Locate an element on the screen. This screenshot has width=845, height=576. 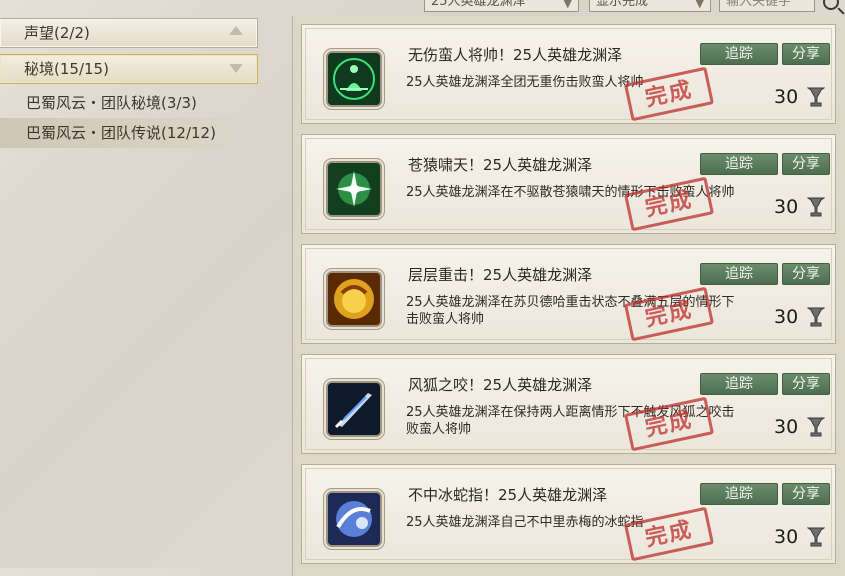
status-dropdown-value: 显示完成 is located at coordinates (622, 4).